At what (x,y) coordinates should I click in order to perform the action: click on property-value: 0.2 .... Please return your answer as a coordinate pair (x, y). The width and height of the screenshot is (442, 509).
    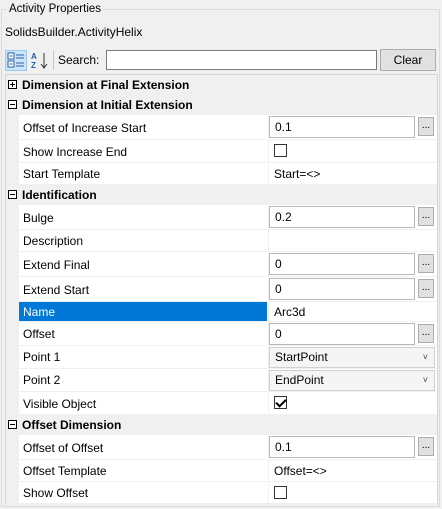
    Looking at the image, I should click on (352, 217).